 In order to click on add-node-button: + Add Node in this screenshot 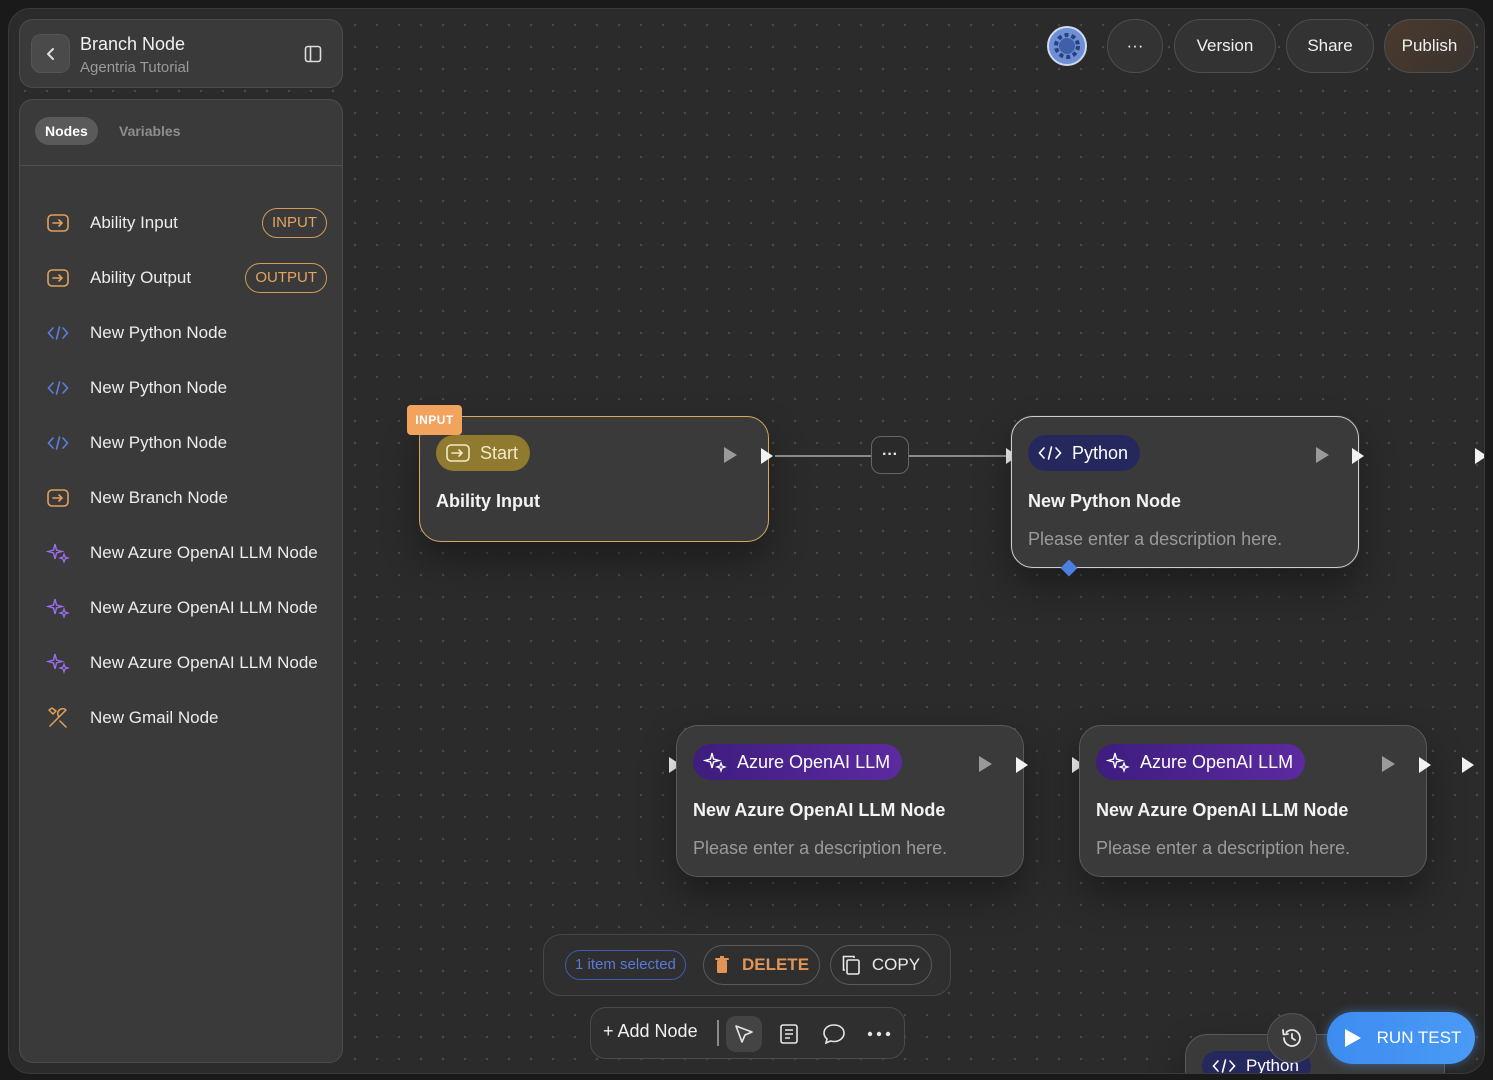, I will do `click(650, 1031)`.